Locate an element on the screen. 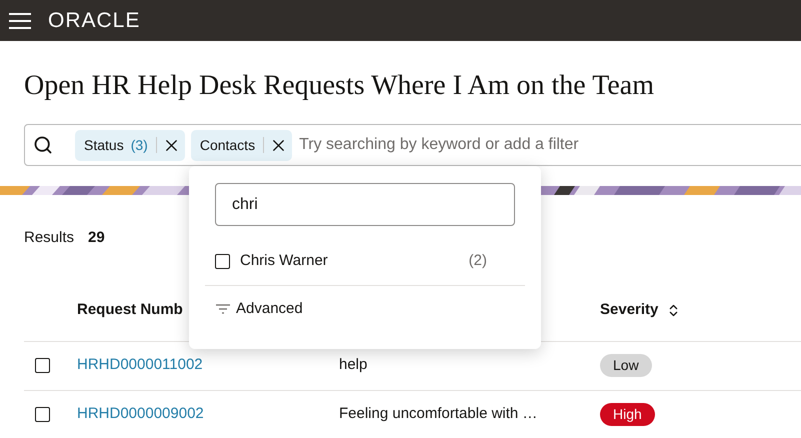 The image size is (801, 438). filter-chip: Status (3) is located at coordinates (130, 145).